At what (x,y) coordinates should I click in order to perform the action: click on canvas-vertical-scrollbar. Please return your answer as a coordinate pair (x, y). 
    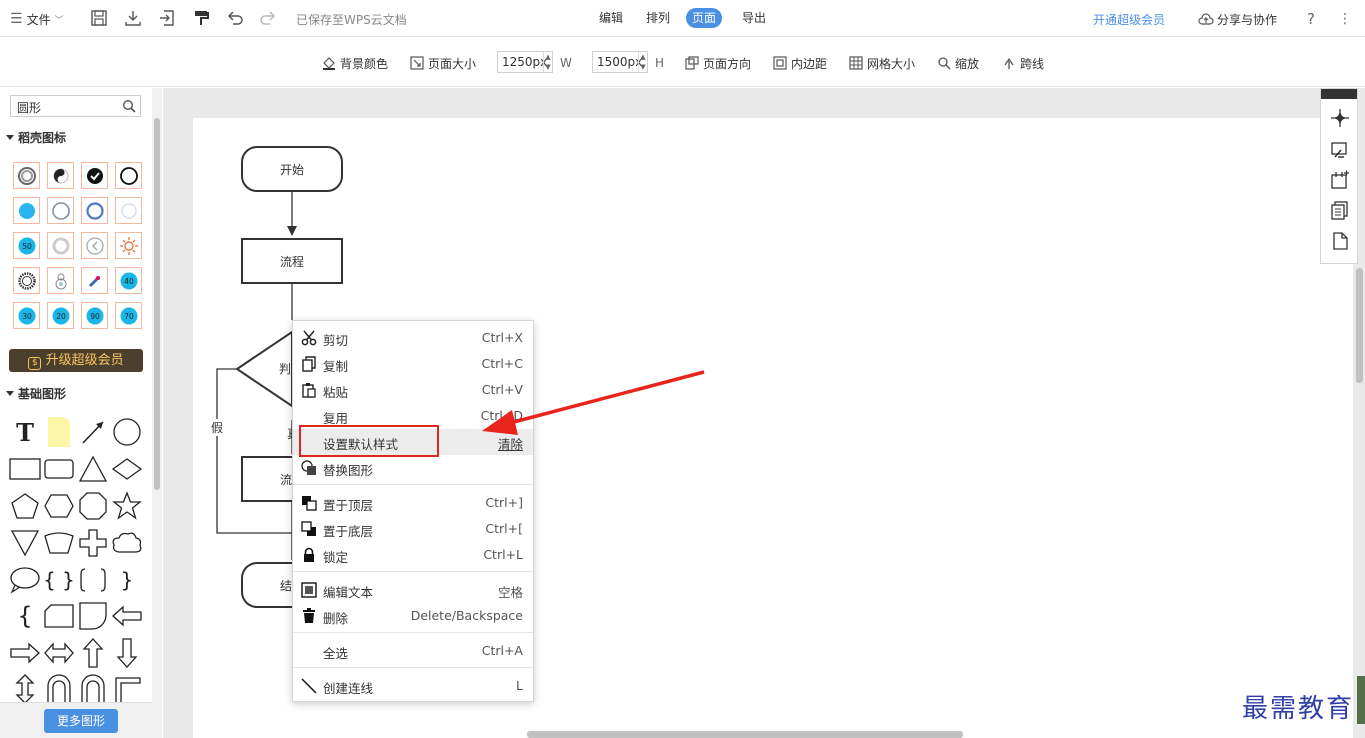
    Looking at the image, I should click on (1359, 325).